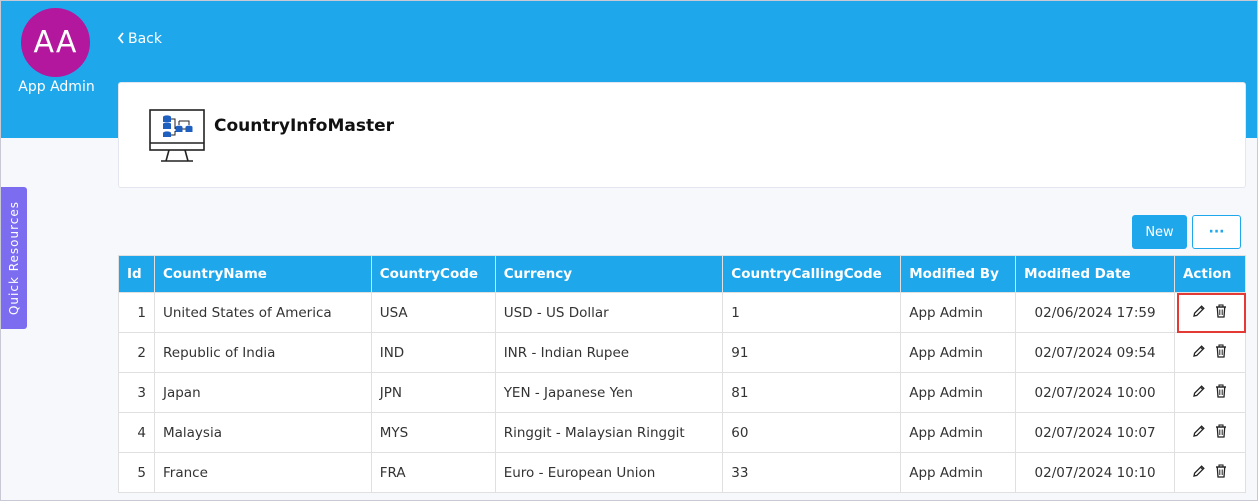  I want to click on back-link: Back, so click(139, 39).